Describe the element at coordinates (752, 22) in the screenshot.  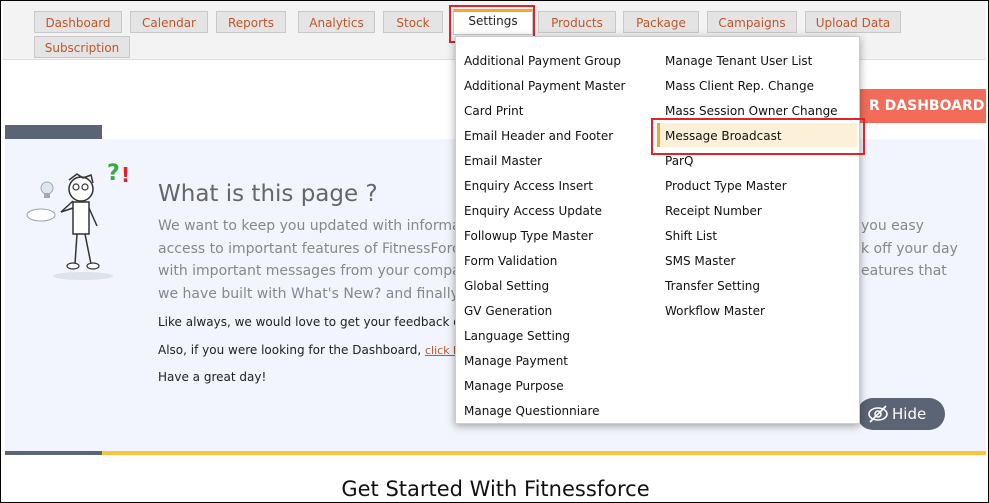
I see `tab-campaigns: Campaigns` at that location.